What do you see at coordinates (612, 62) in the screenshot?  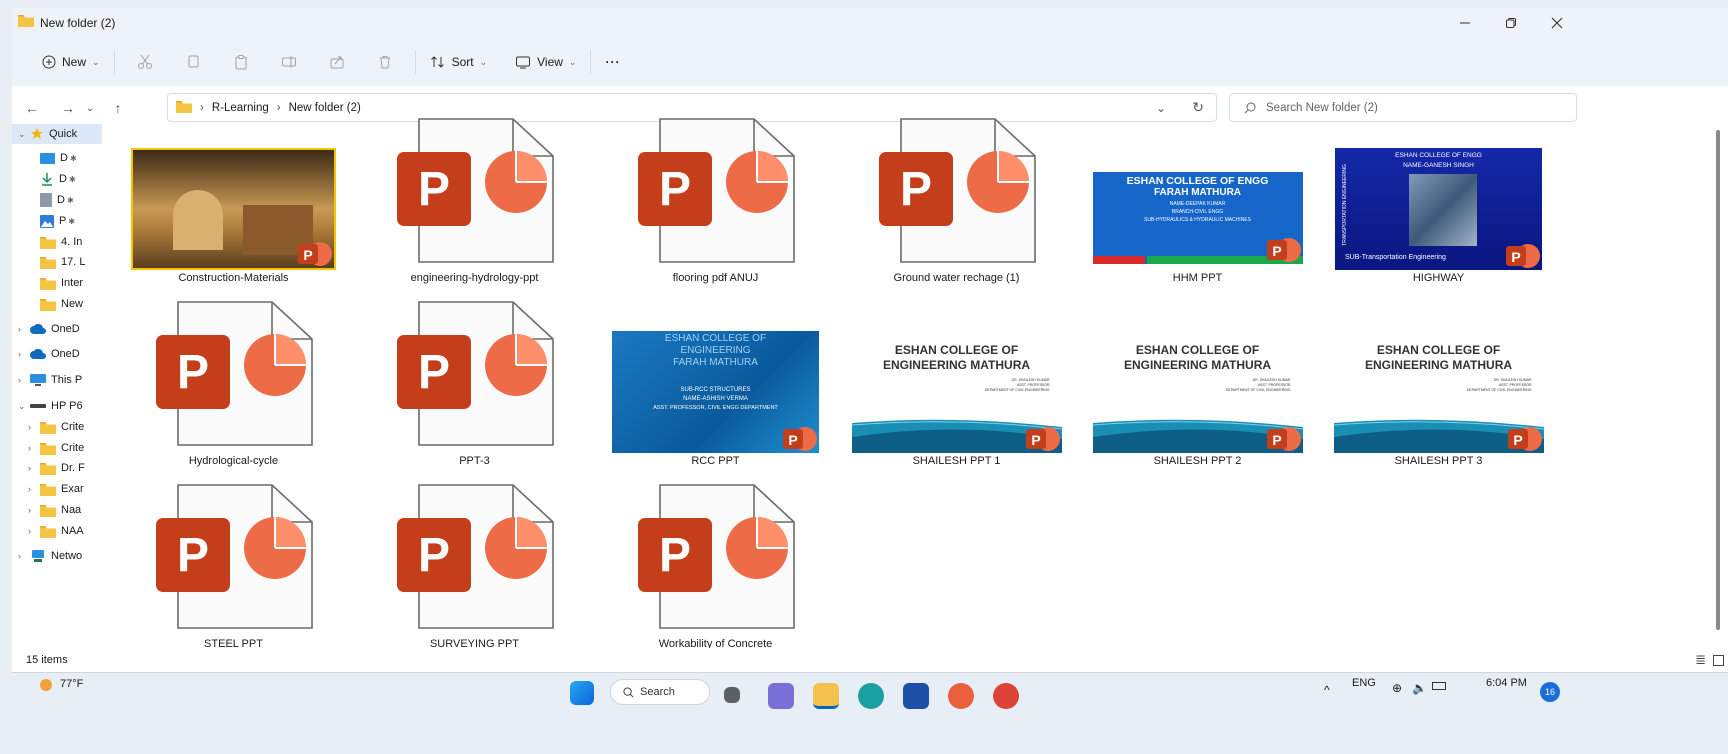 I see `more-options-button: ···` at bounding box center [612, 62].